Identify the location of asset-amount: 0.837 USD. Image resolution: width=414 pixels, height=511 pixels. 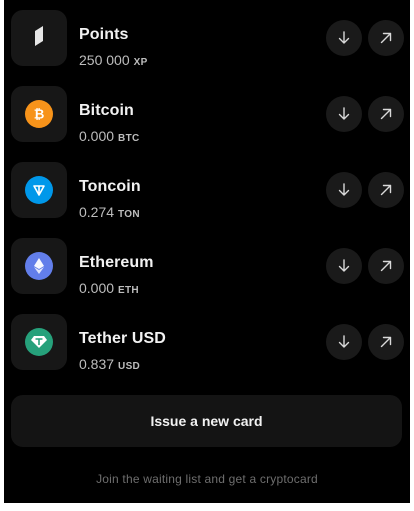
(109, 364).